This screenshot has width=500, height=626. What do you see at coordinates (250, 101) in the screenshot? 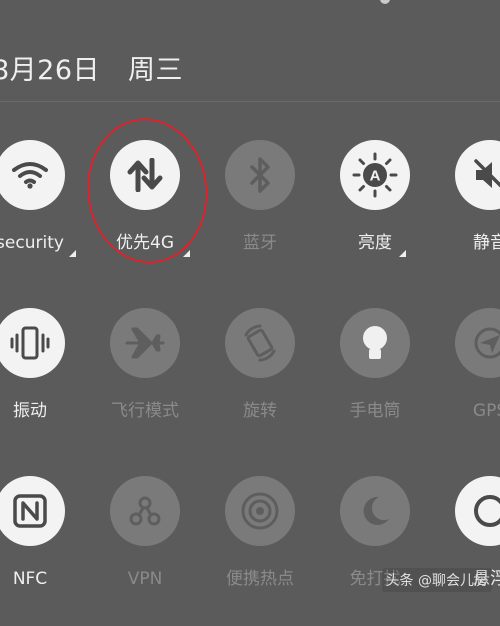
I see `header-divider` at bounding box center [250, 101].